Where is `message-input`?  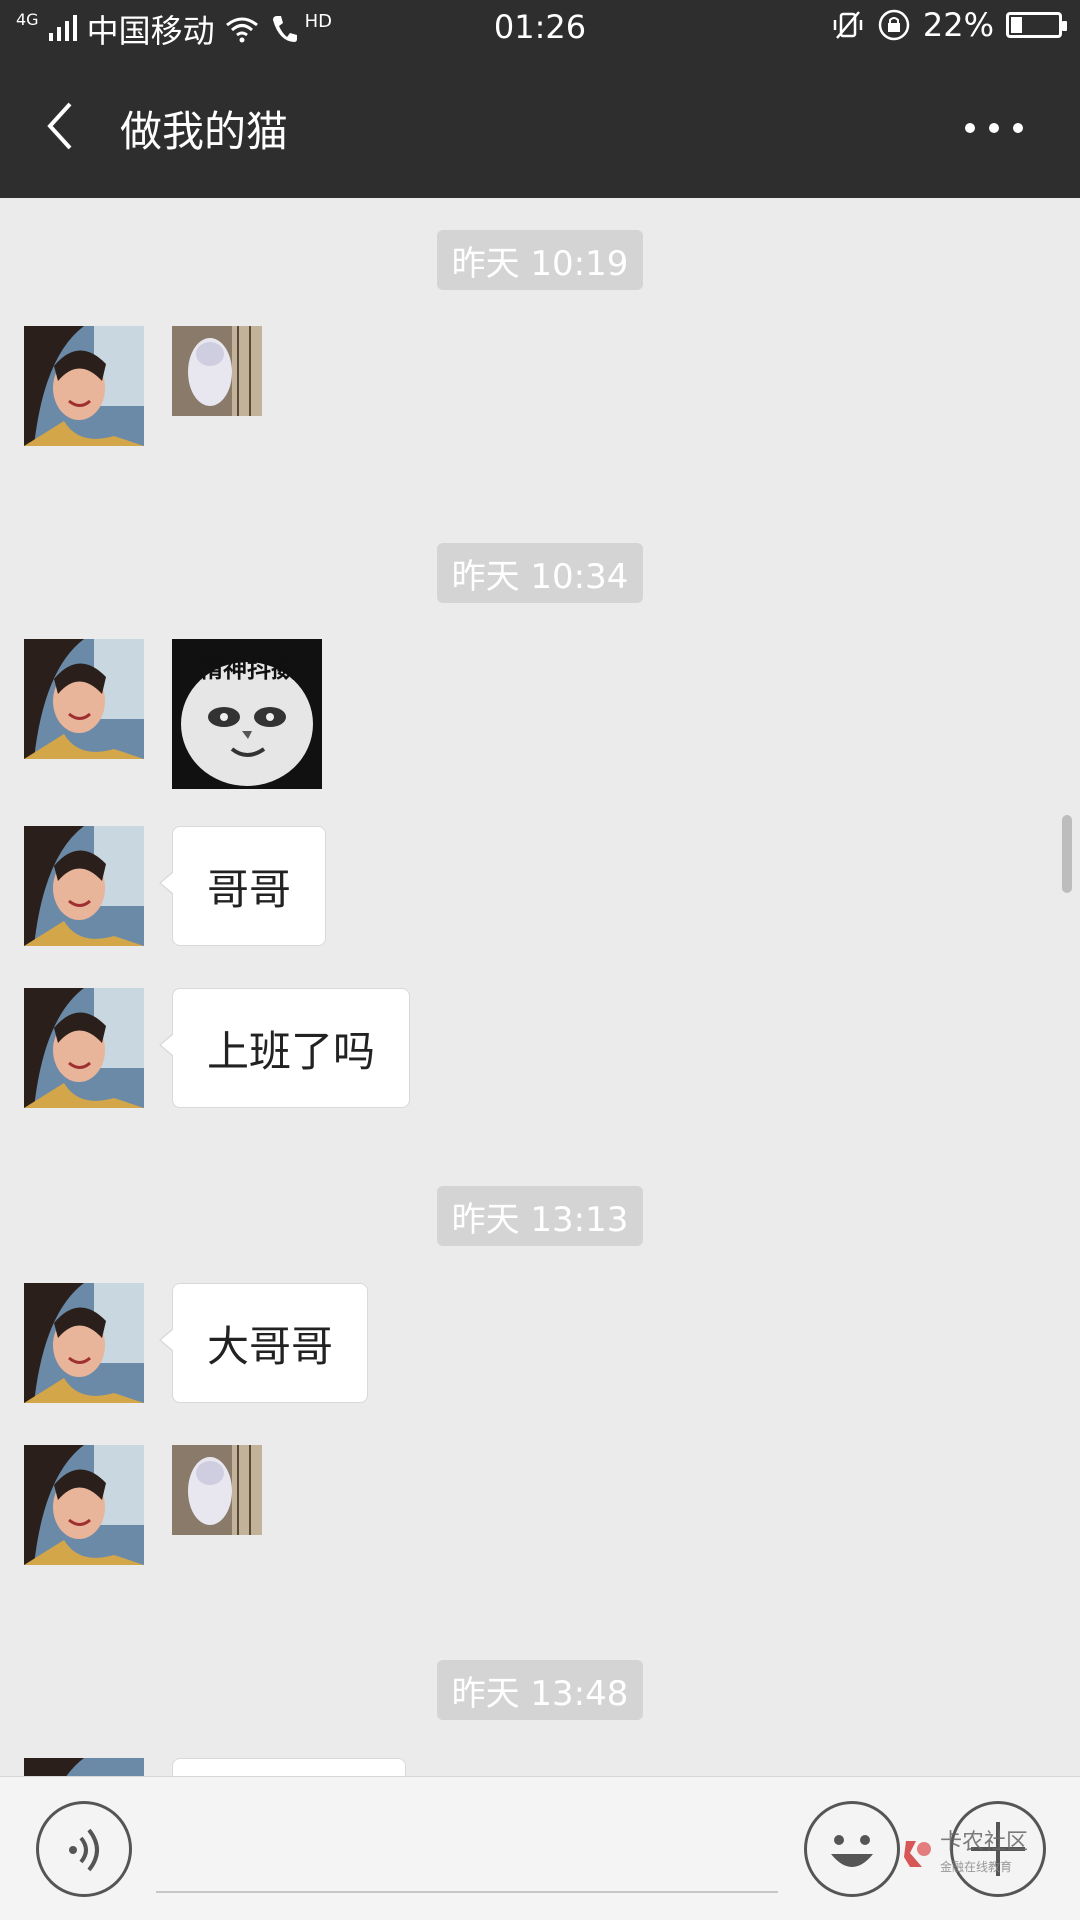
message-input is located at coordinates (467, 1849).